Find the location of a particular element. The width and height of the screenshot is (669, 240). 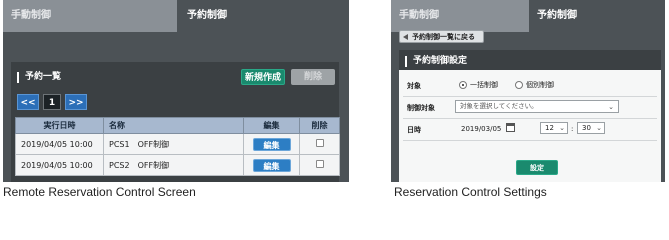

caption-left: Remote Reservation Control Screen is located at coordinates (99, 192).